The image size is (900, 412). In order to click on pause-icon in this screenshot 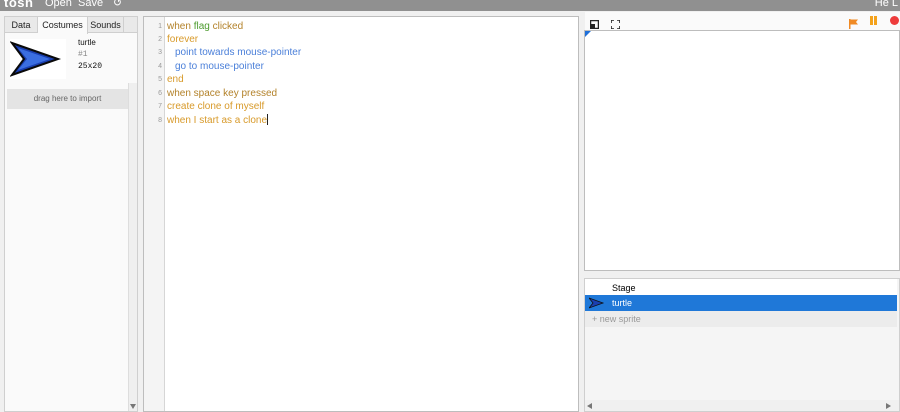, I will do `click(873, 20)`.